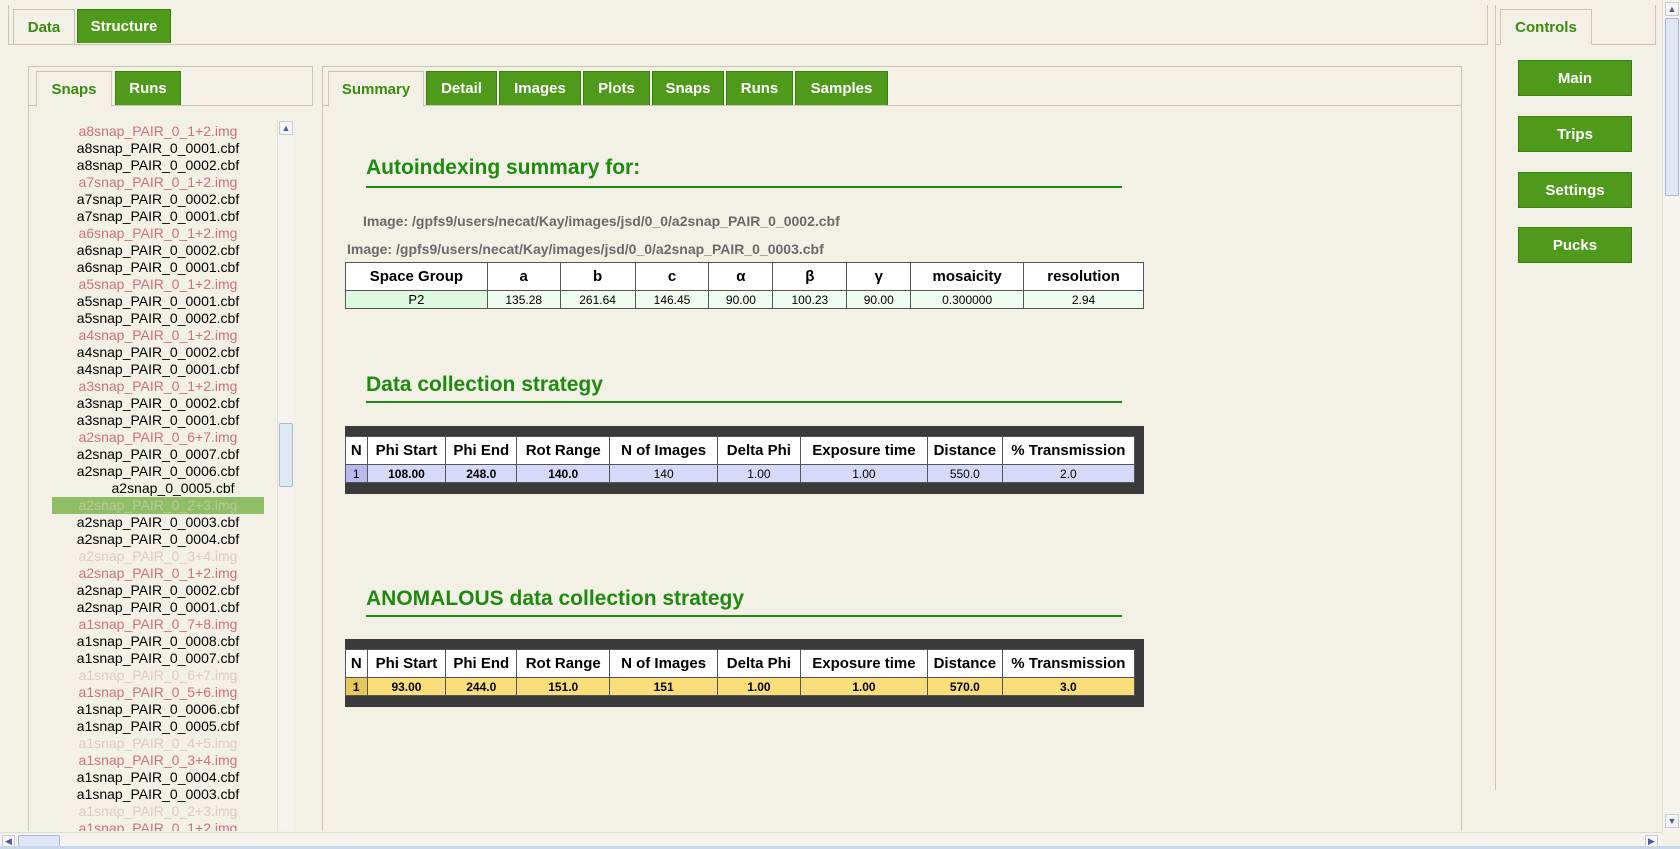 The image size is (1680, 849). I want to click on tab-controls: Controls, so click(1546, 27).